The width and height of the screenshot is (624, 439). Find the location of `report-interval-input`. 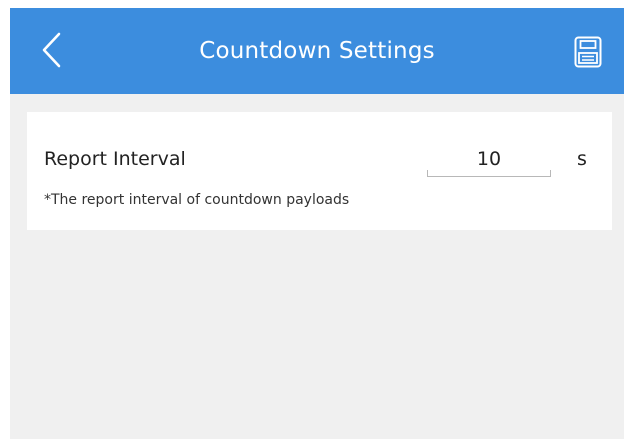

report-interval-input is located at coordinates (489, 159).